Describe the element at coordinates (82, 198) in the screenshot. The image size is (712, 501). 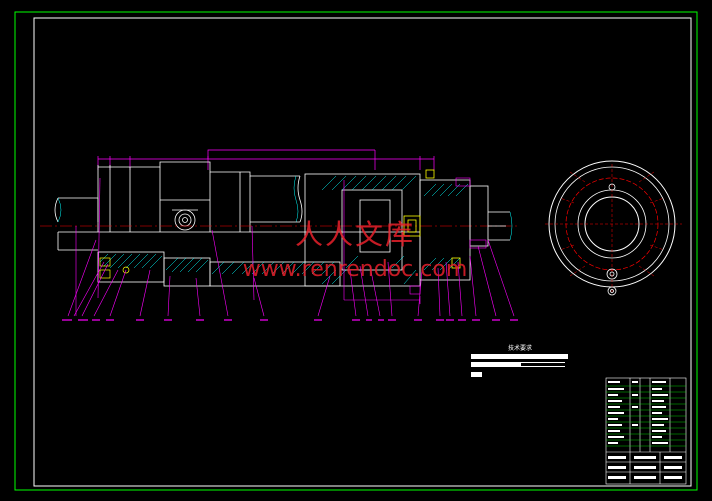
I see `shaft-left-end` at that location.